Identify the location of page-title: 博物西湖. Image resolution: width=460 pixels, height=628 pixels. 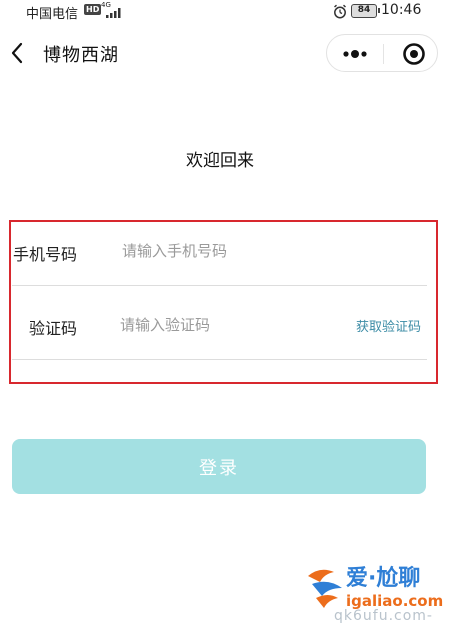
(81, 55).